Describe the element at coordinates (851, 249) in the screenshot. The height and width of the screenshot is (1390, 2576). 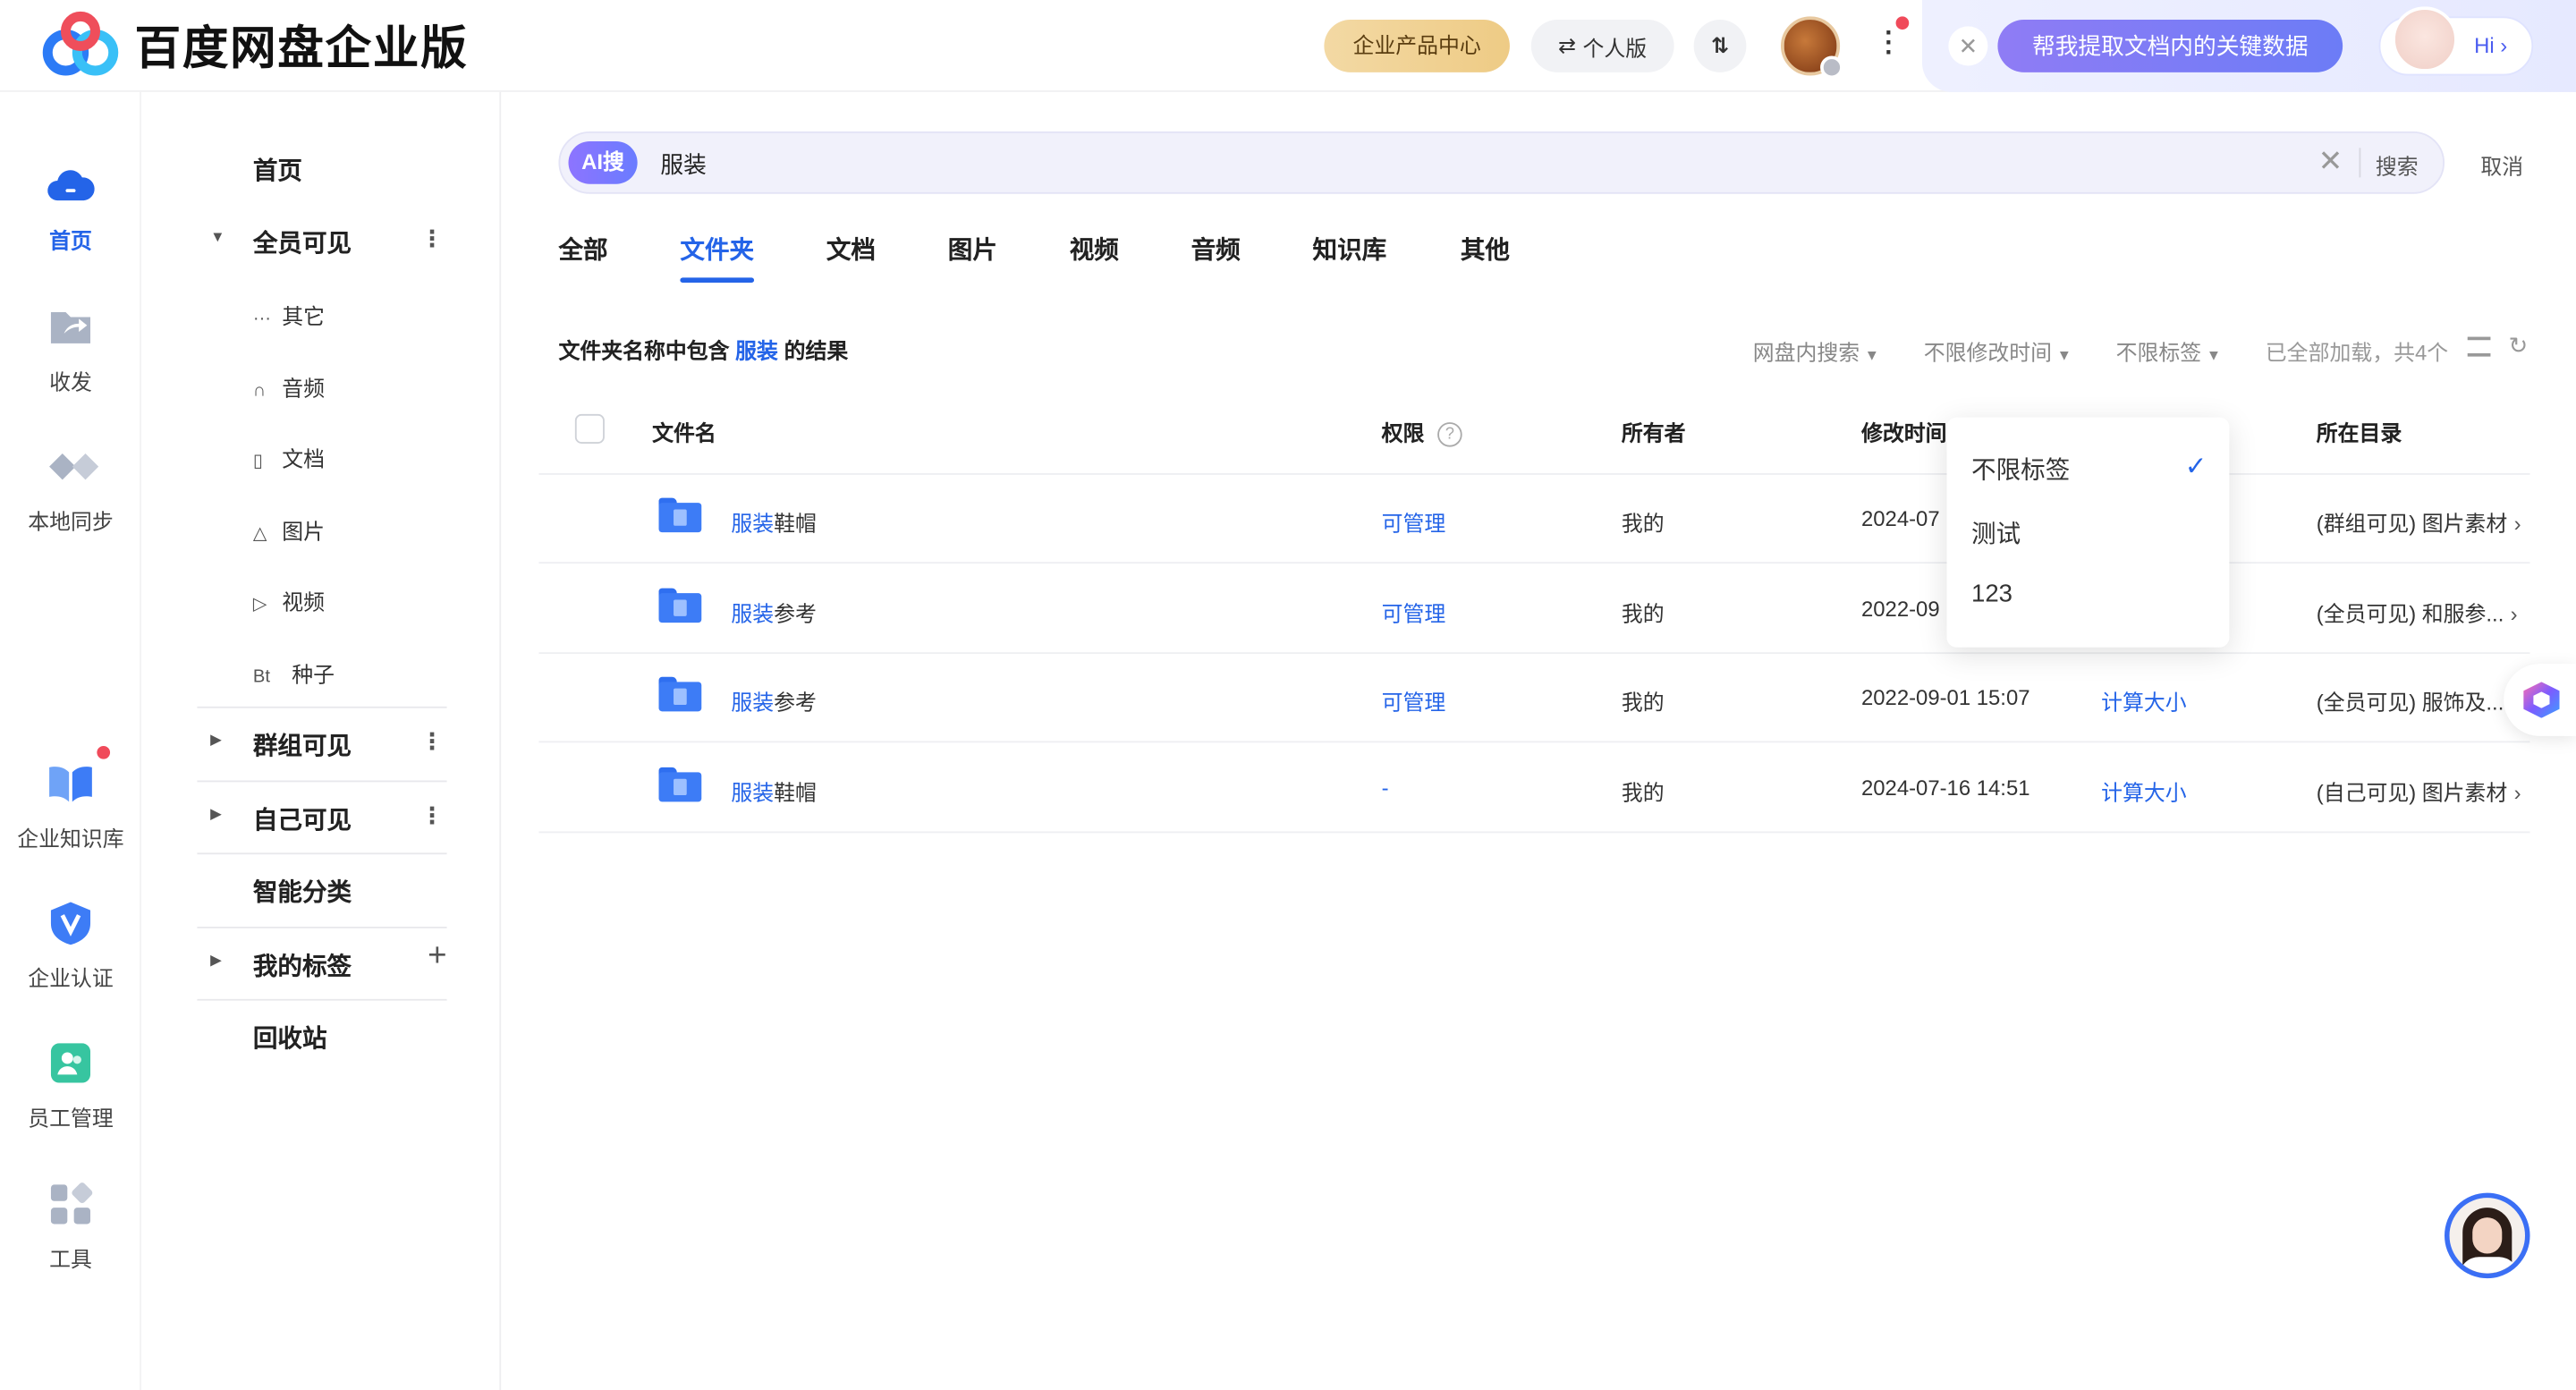
I see `tab-doc: 文档` at that location.